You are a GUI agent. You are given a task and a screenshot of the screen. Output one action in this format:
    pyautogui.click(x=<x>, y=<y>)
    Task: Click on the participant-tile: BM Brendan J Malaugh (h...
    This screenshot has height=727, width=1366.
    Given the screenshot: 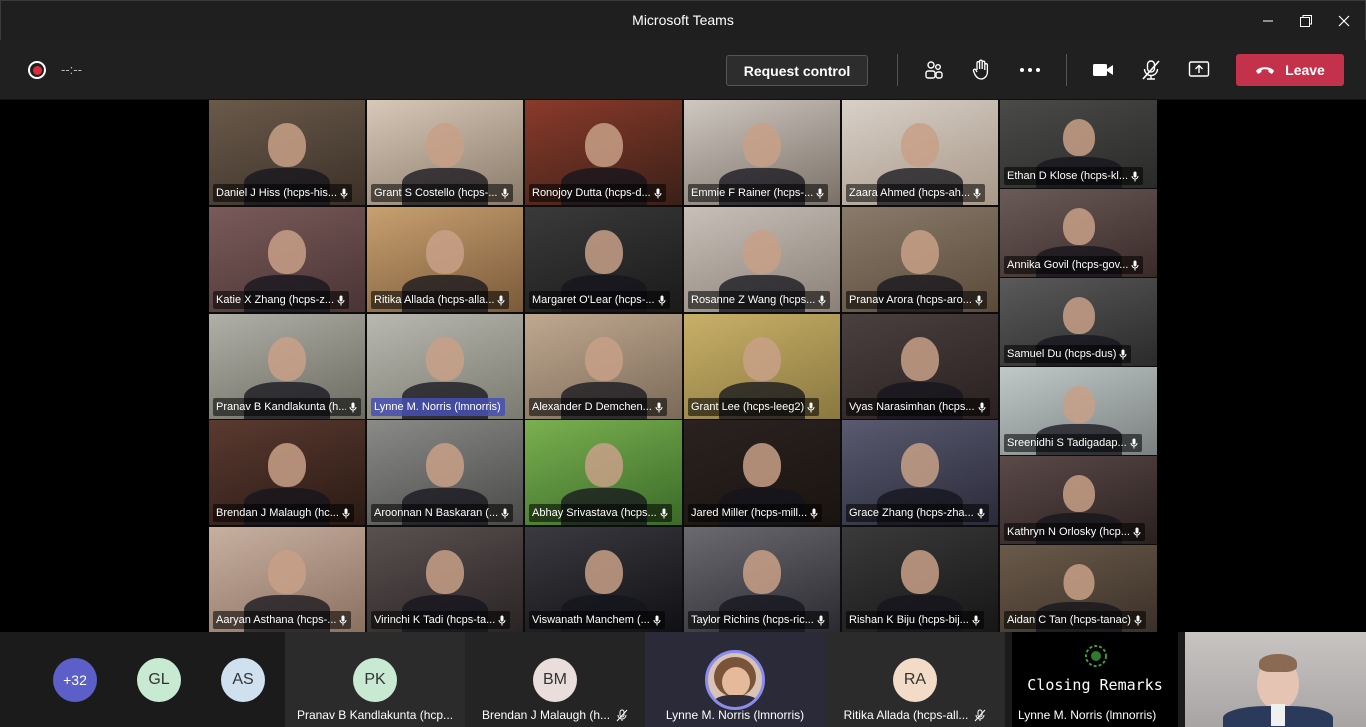 What is the action you would take?
    pyautogui.click(x=555, y=679)
    